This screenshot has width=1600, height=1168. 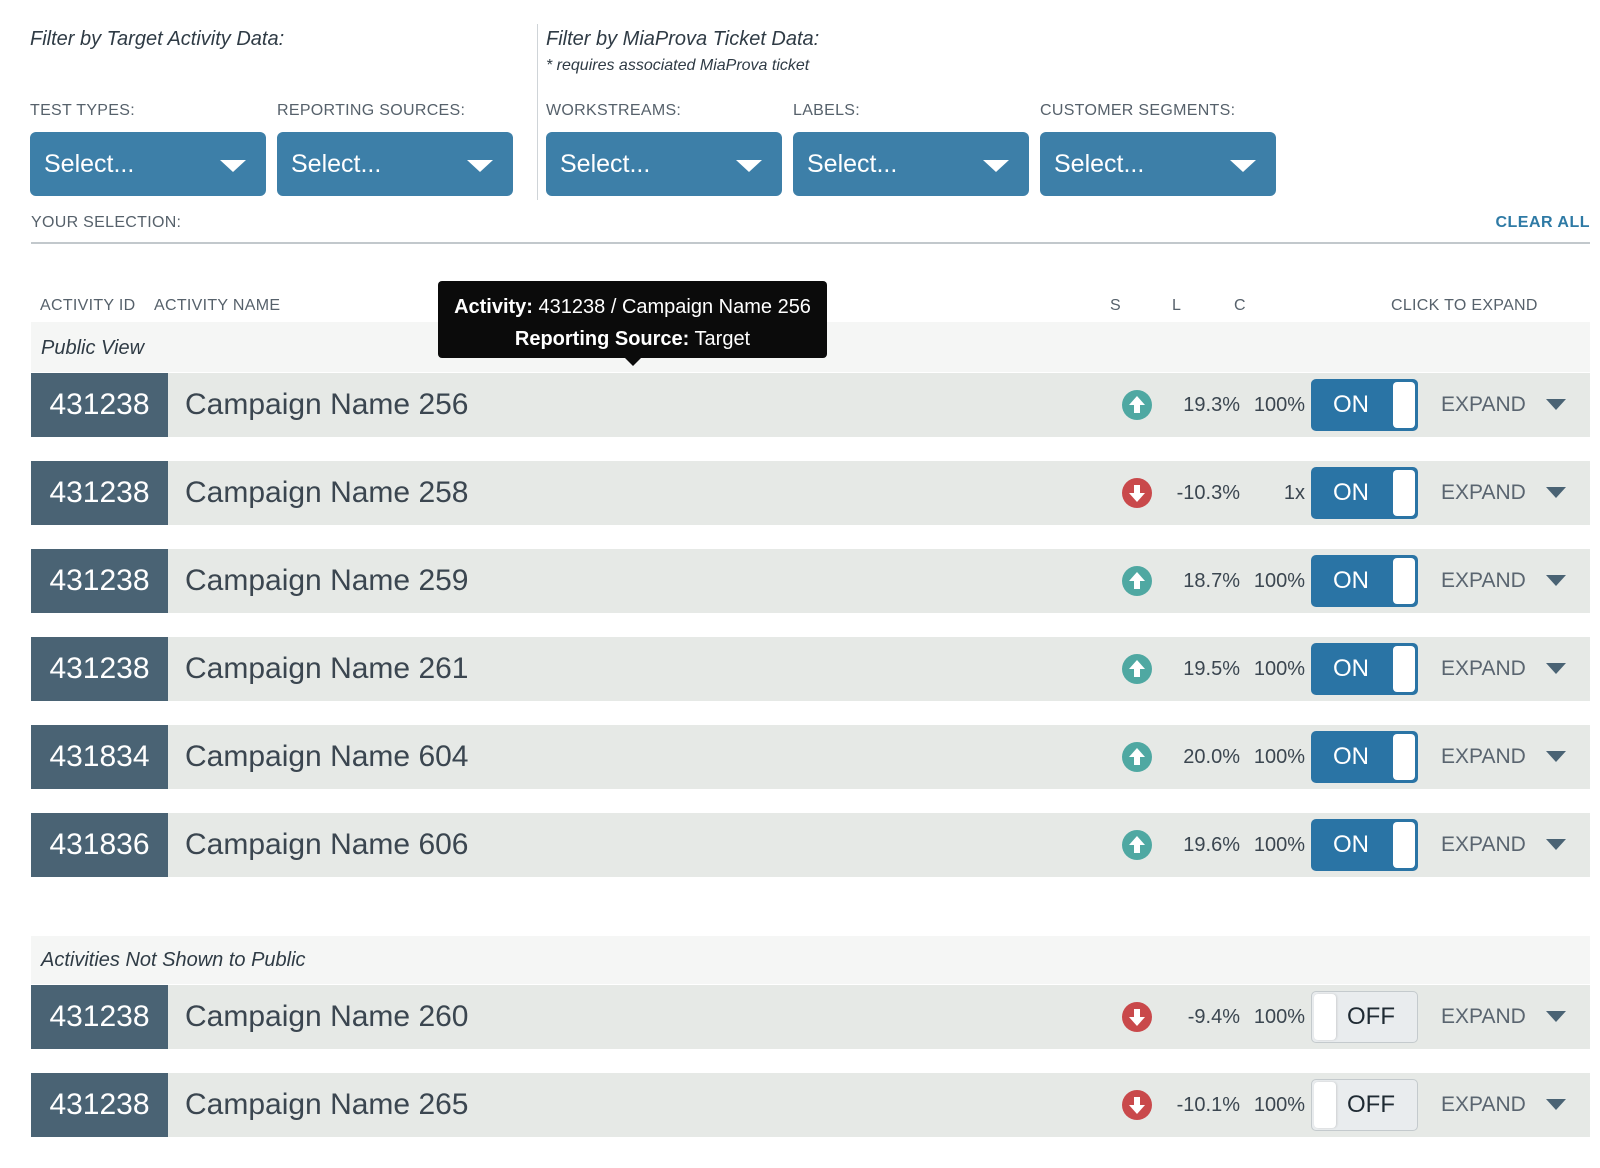 I want to click on table-row: 431238 Campaign Name 261 19.5% 100% ON EXPAND, so click(x=810, y=669).